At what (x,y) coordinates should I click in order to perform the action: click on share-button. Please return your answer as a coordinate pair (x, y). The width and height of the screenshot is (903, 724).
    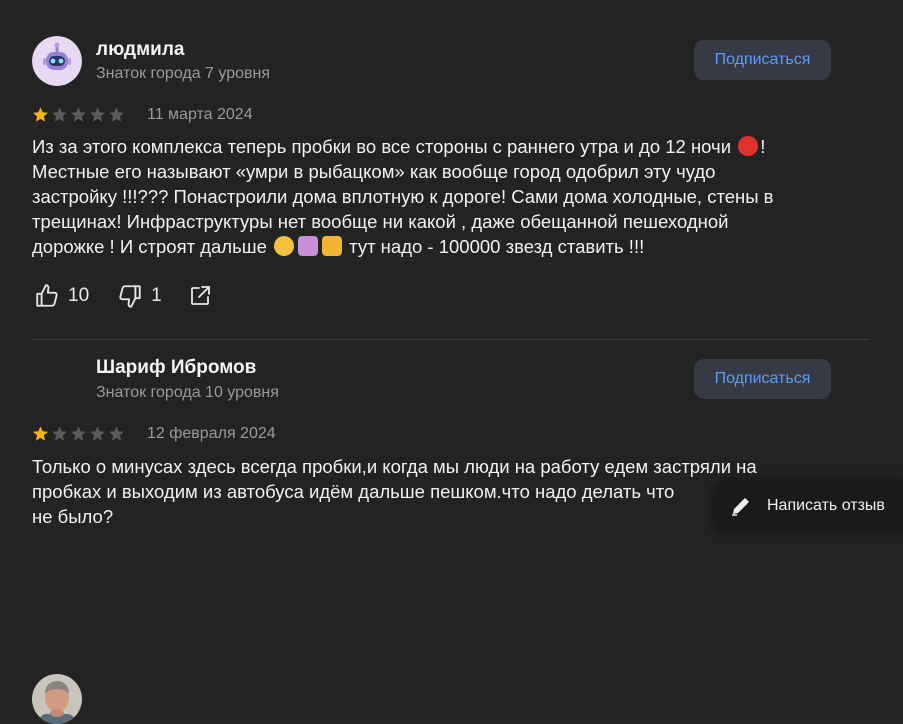
    Looking at the image, I should click on (200, 296).